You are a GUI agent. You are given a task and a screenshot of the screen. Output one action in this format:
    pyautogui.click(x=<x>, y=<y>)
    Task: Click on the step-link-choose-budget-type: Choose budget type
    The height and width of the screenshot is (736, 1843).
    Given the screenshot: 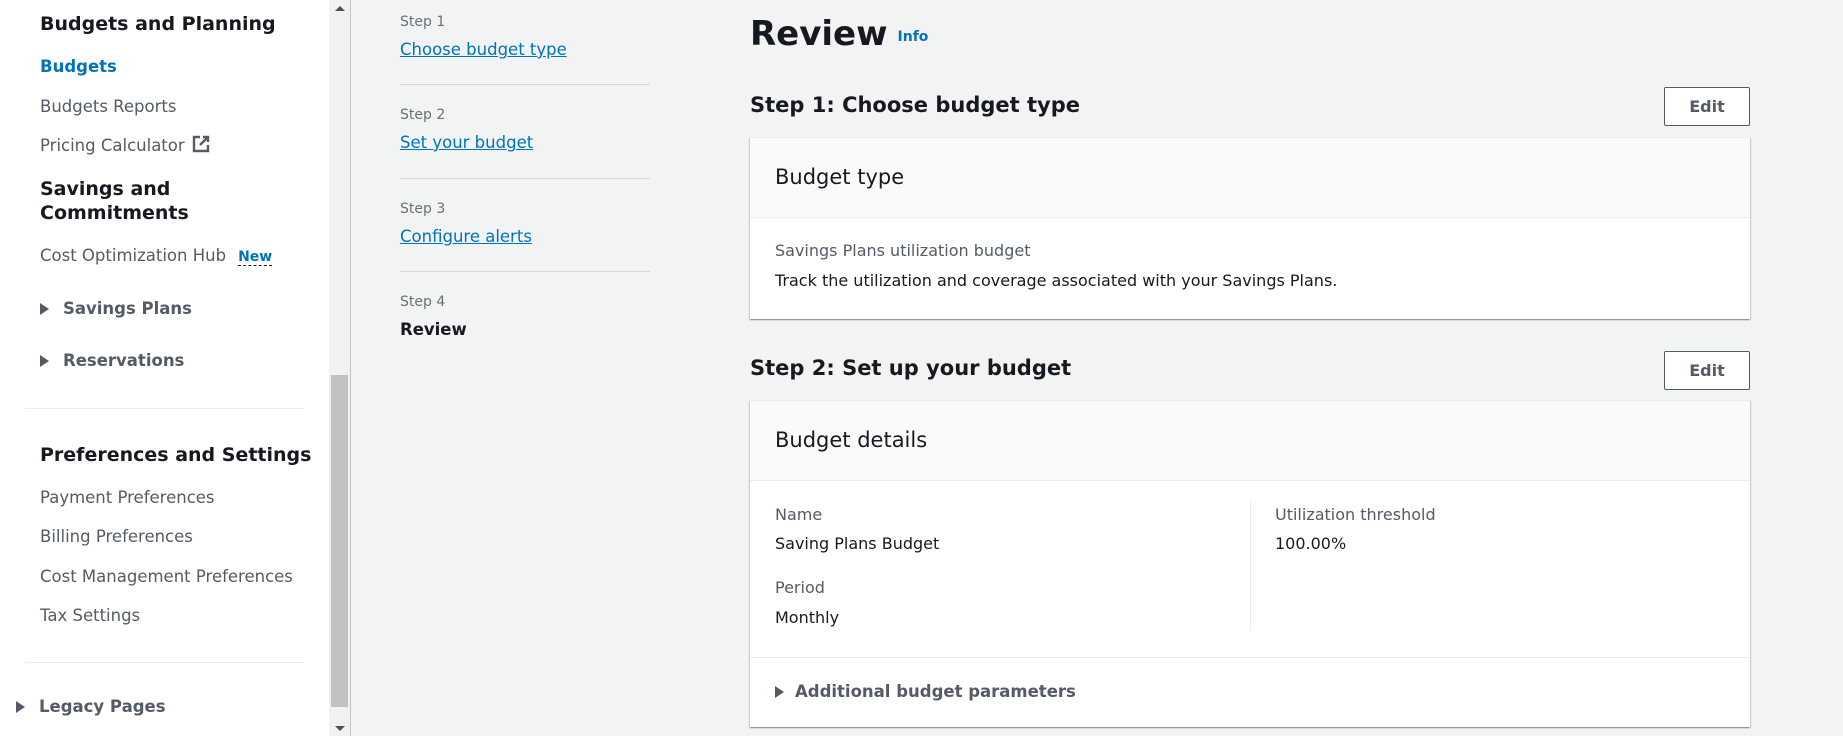 What is the action you would take?
    pyautogui.click(x=483, y=50)
    